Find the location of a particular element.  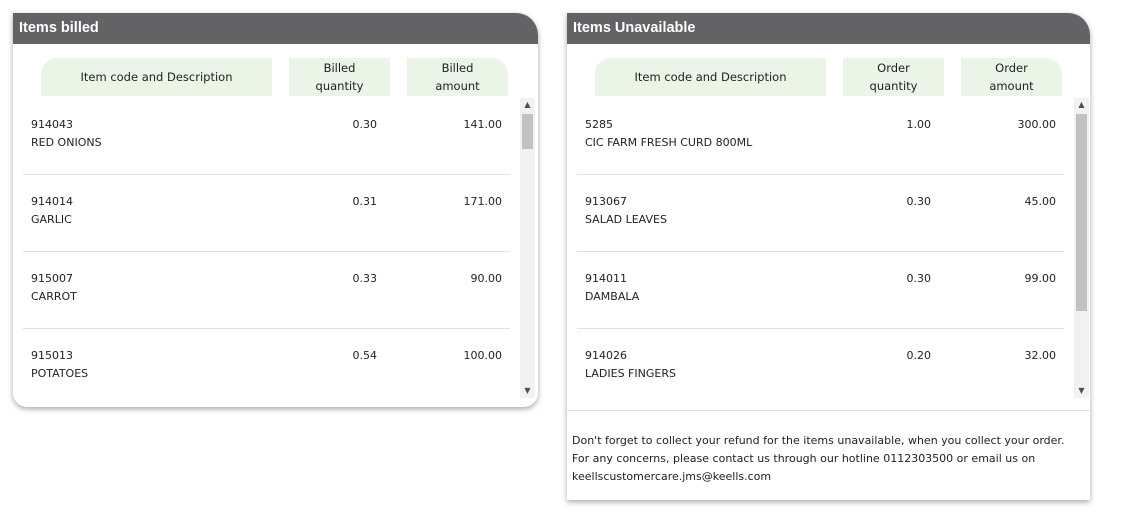

item-amount: 171.00 is located at coordinates (483, 201).